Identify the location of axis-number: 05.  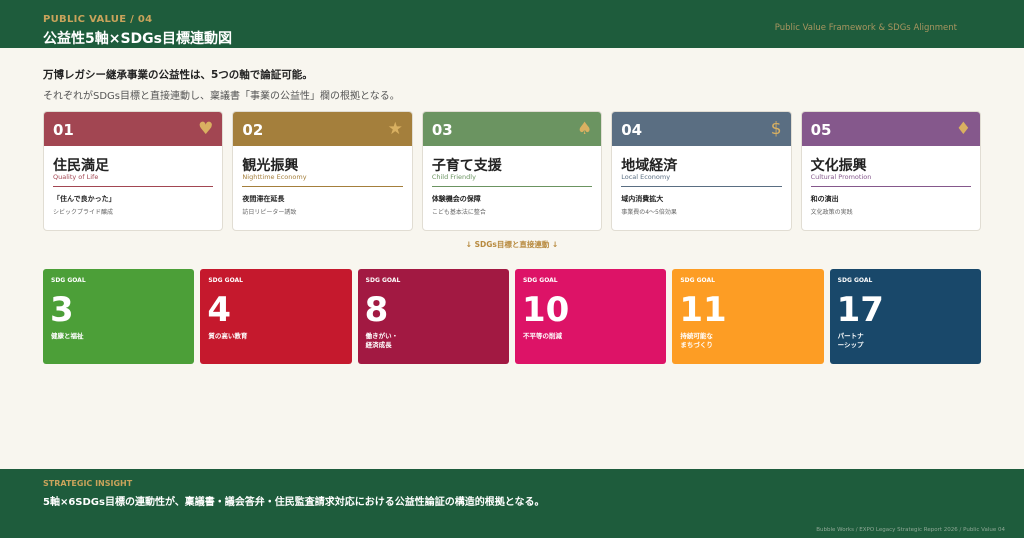
(821, 130).